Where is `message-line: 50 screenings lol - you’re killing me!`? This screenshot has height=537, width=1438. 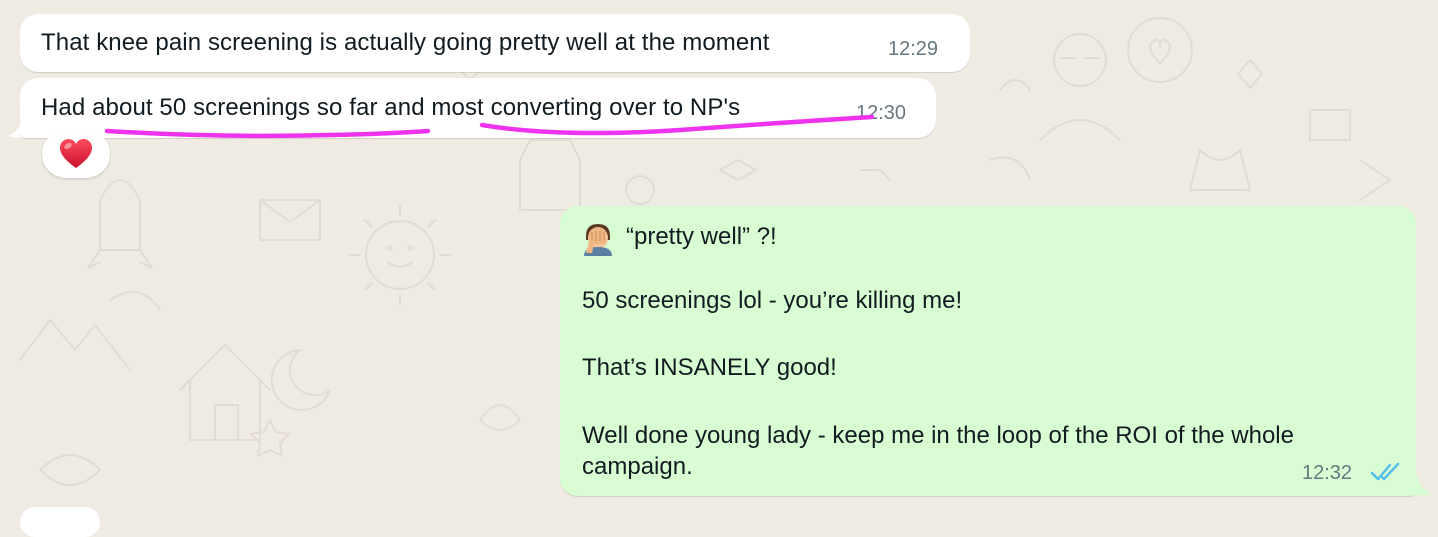 message-line: 50 screenings lol - you’re killing me! is located at coordinates (772, 300).